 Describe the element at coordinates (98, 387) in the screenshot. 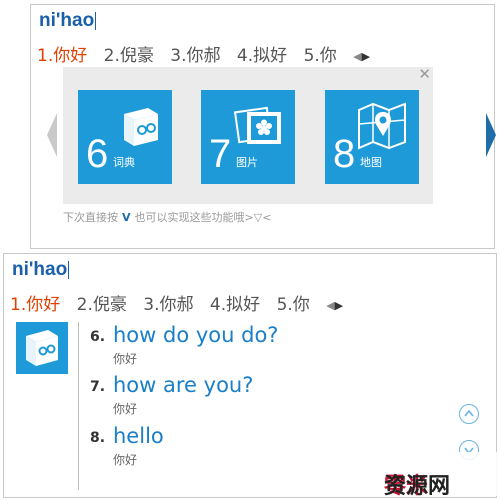

I see `entry-number: 7.` at that location.